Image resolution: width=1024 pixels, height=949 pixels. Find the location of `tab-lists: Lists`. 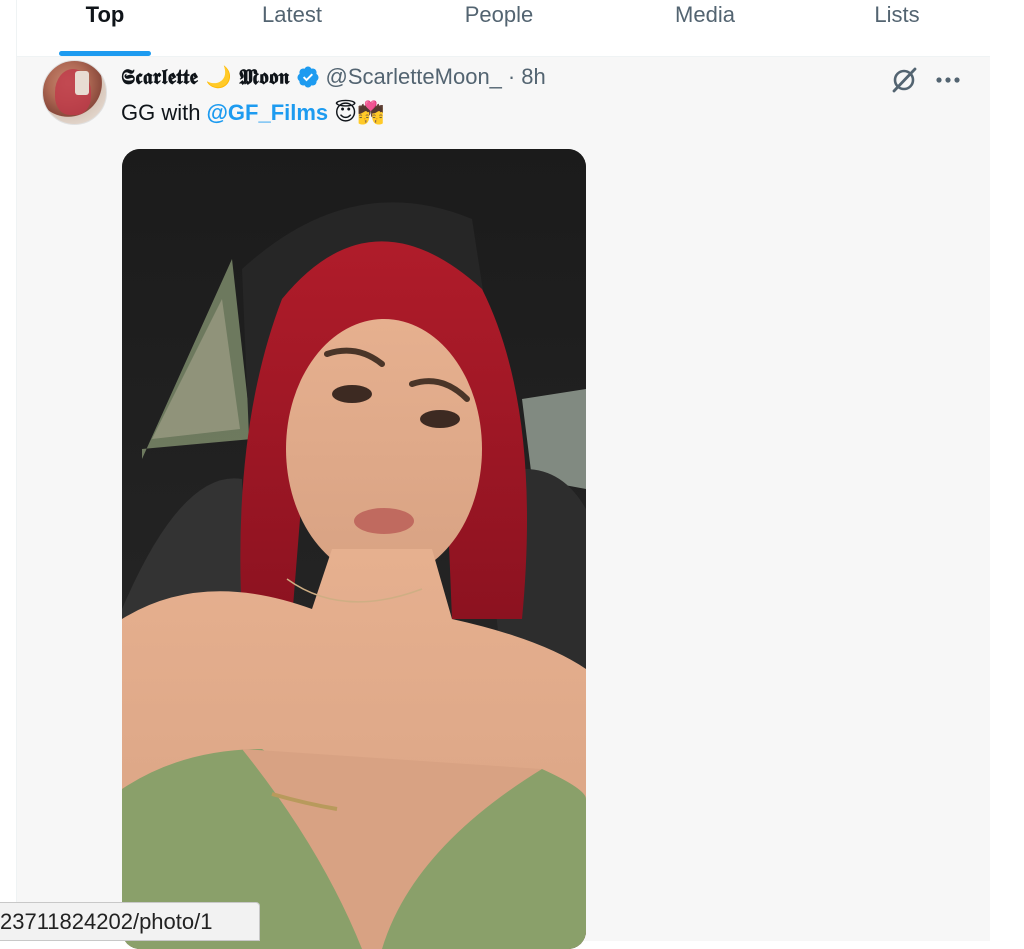

tab-lists: Lists is located at coordinates (897, 28).